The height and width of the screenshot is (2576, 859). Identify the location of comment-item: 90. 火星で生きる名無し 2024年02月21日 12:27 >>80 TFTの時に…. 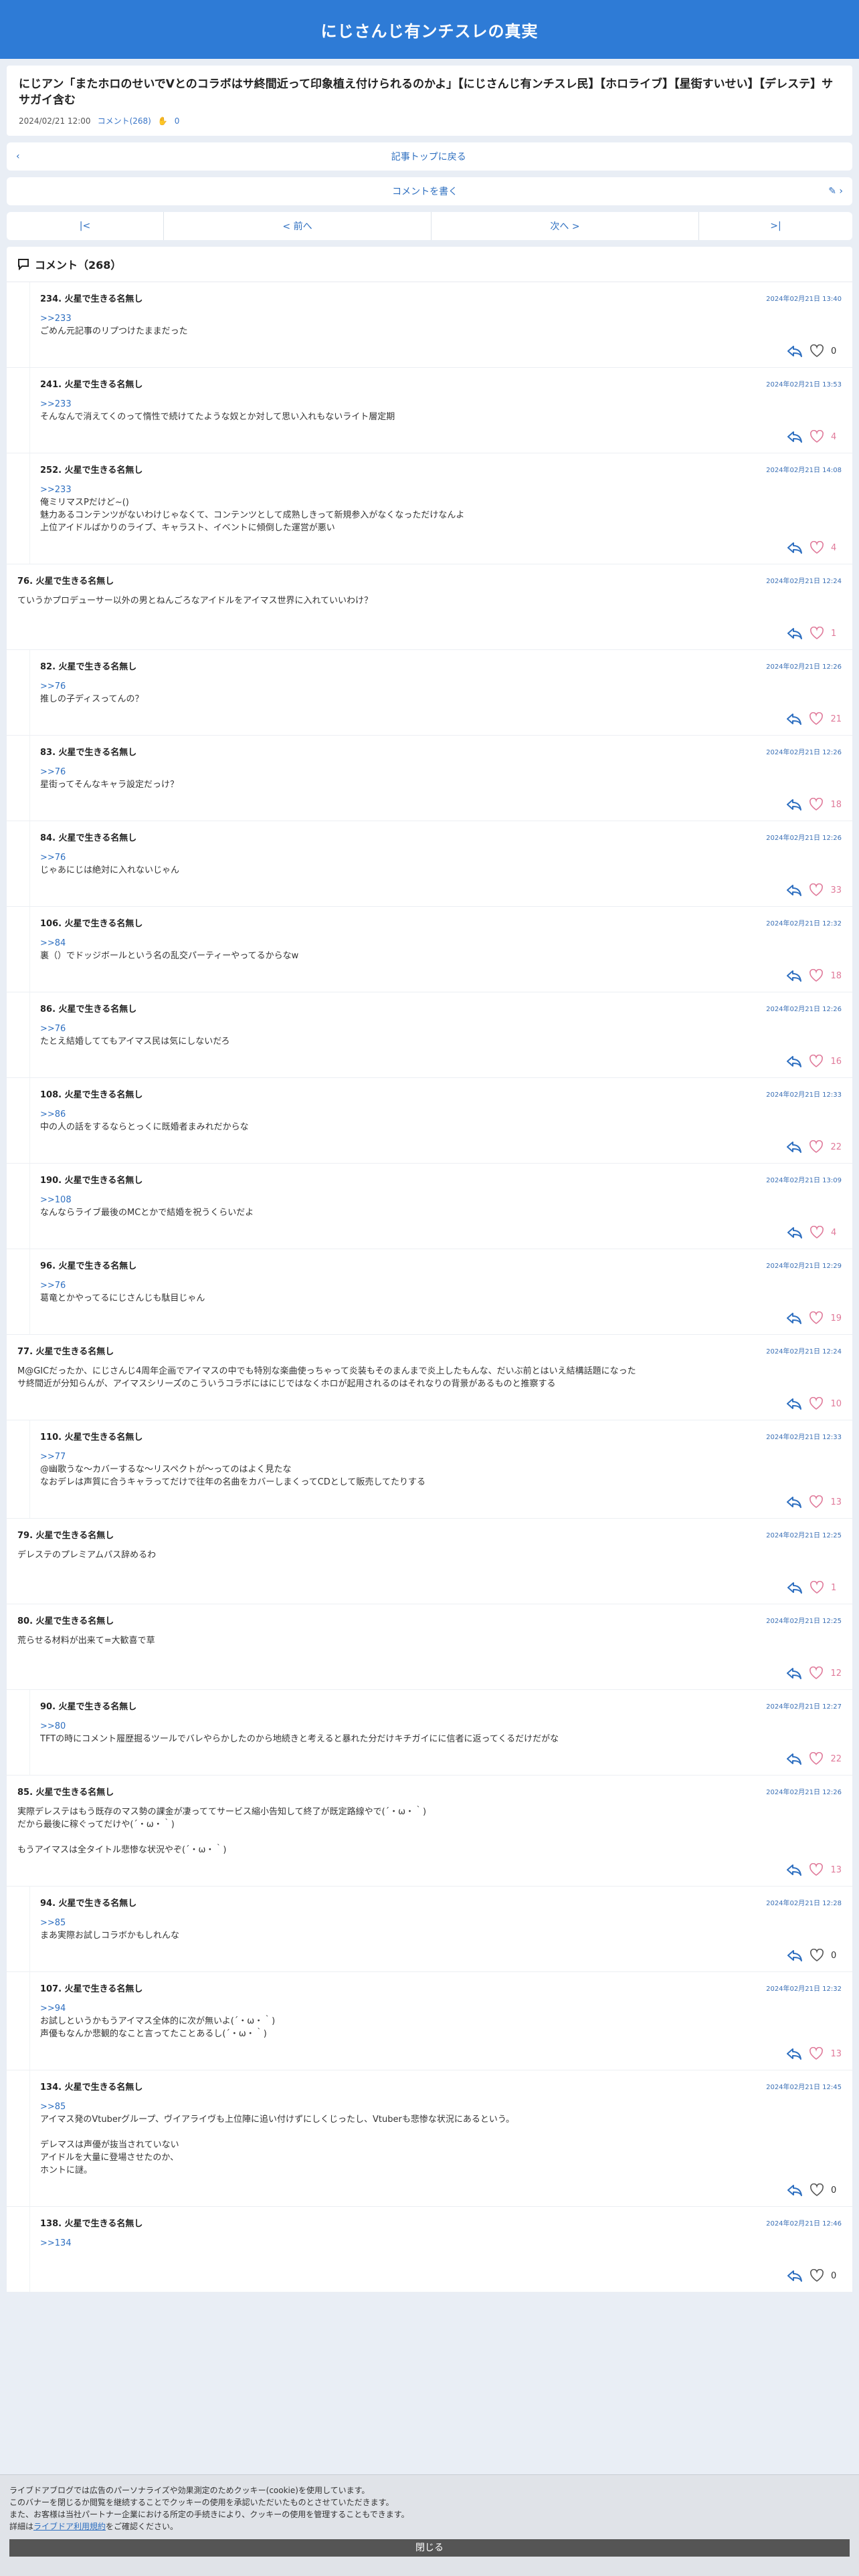
(429, 1733).